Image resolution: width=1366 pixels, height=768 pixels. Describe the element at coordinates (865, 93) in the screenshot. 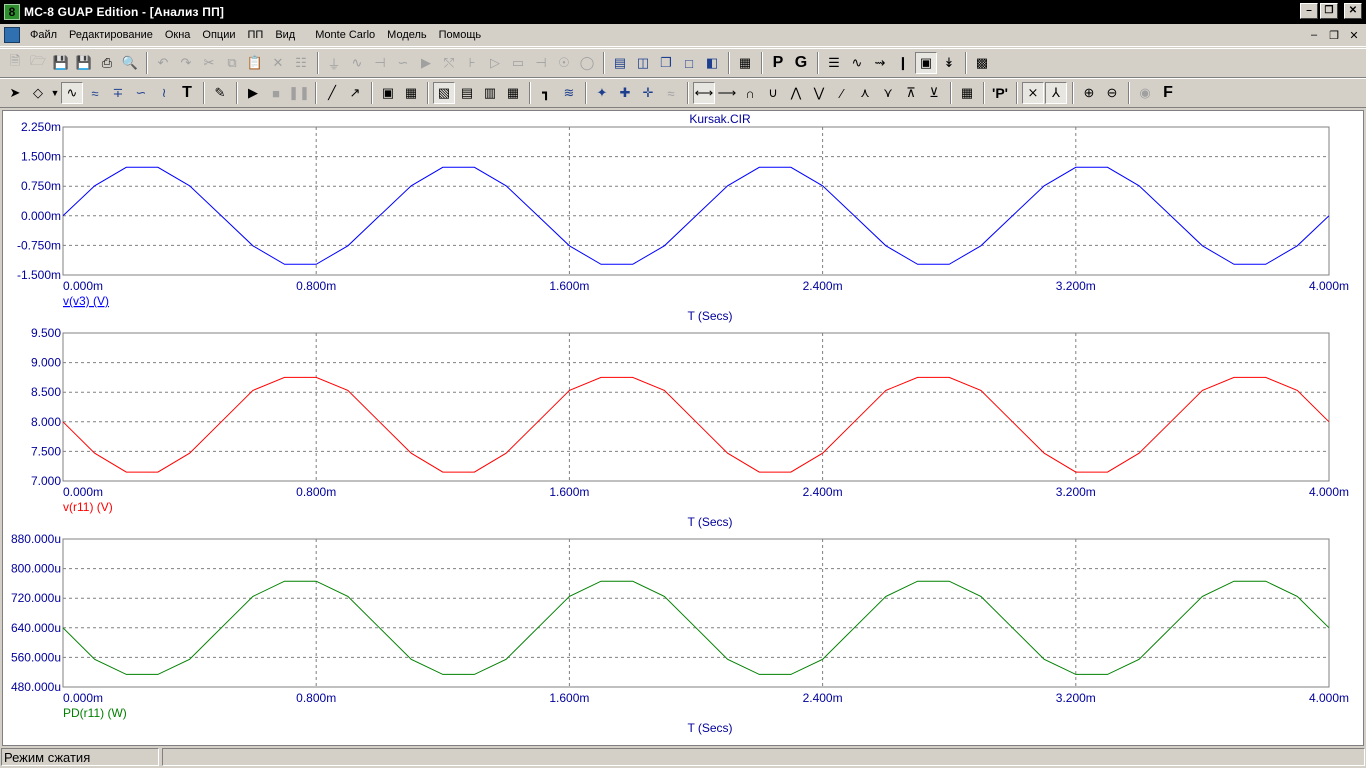

I see `global-high-icon: ⋏` at that location.